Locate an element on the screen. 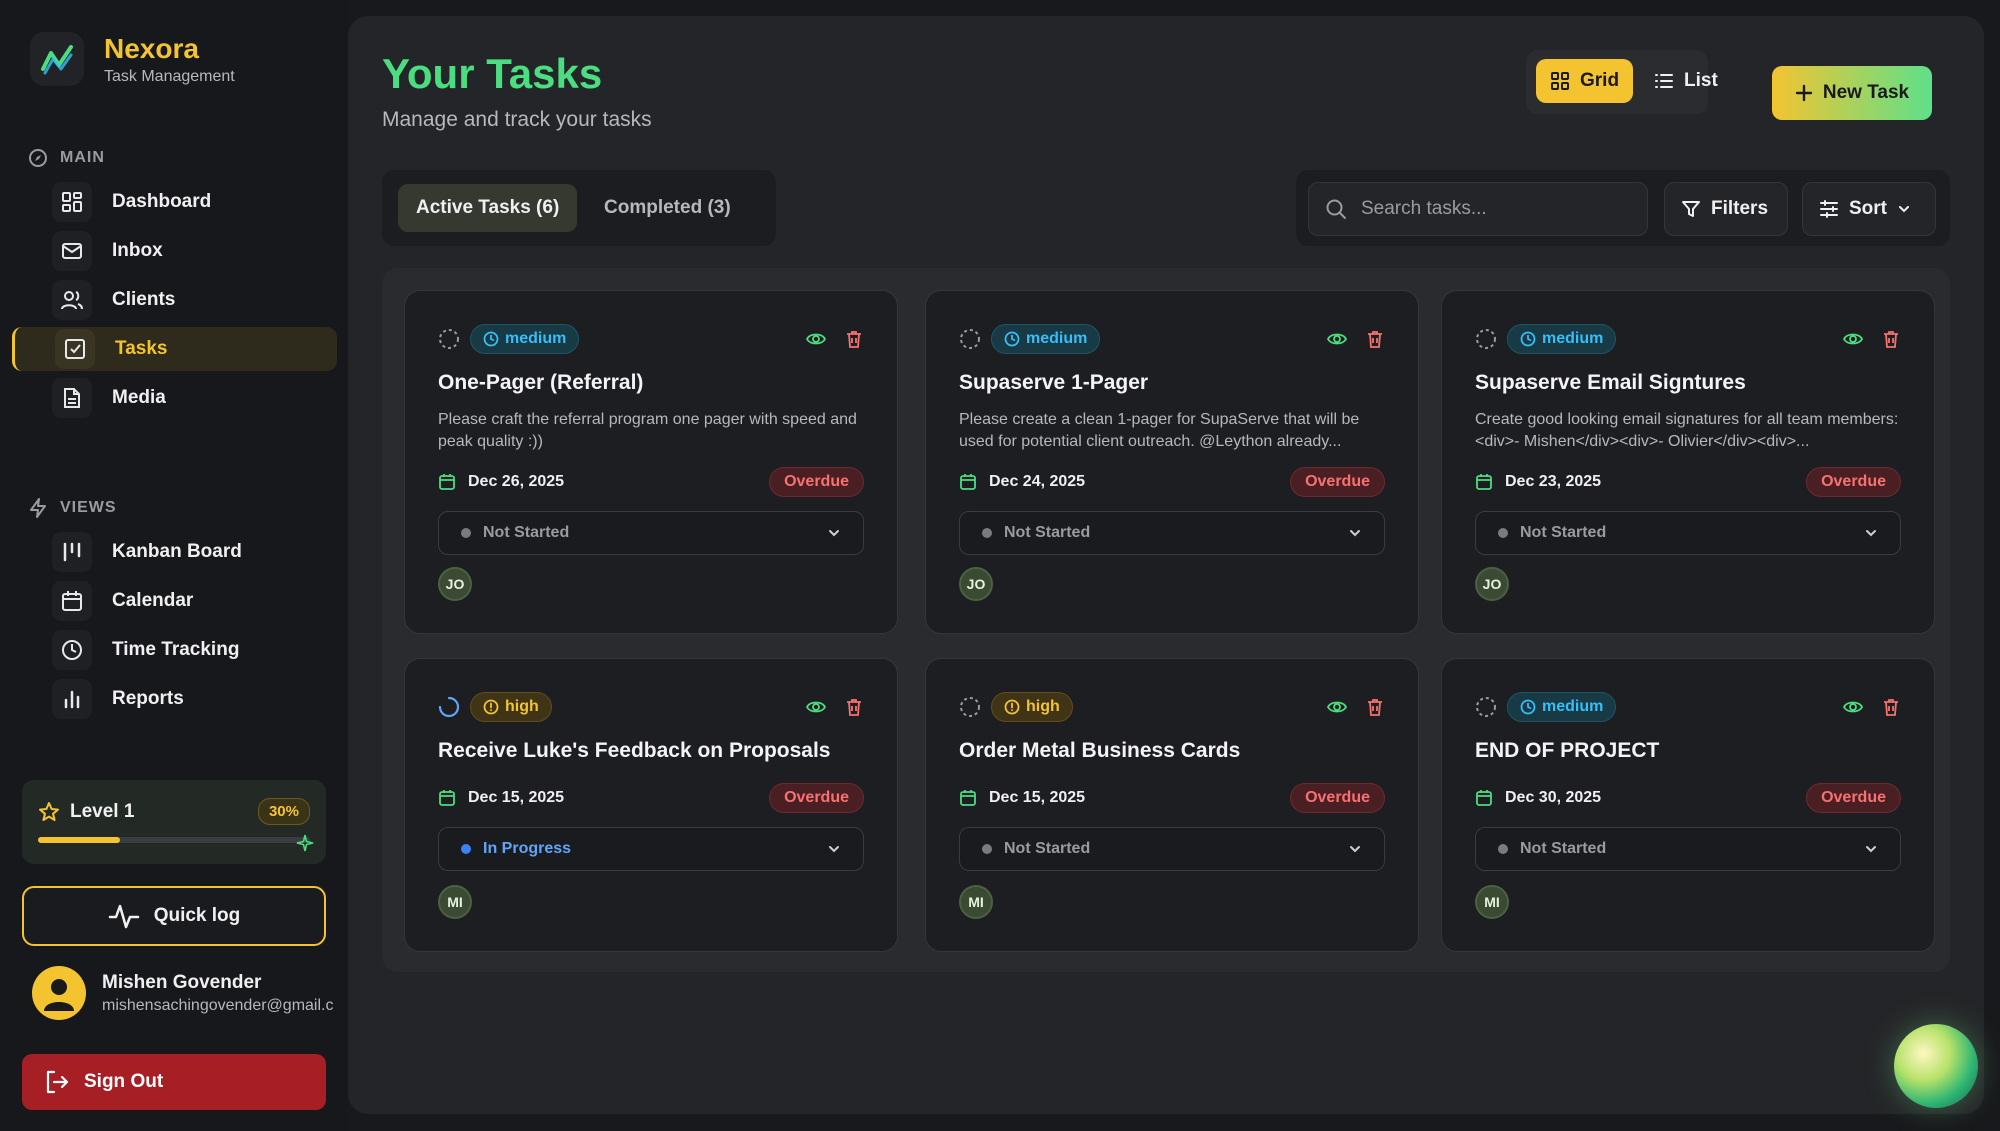 This screenshot has width=2000, height=1131. task-title: Supaserve 1-Pager is located at coordinates (1054, 382).